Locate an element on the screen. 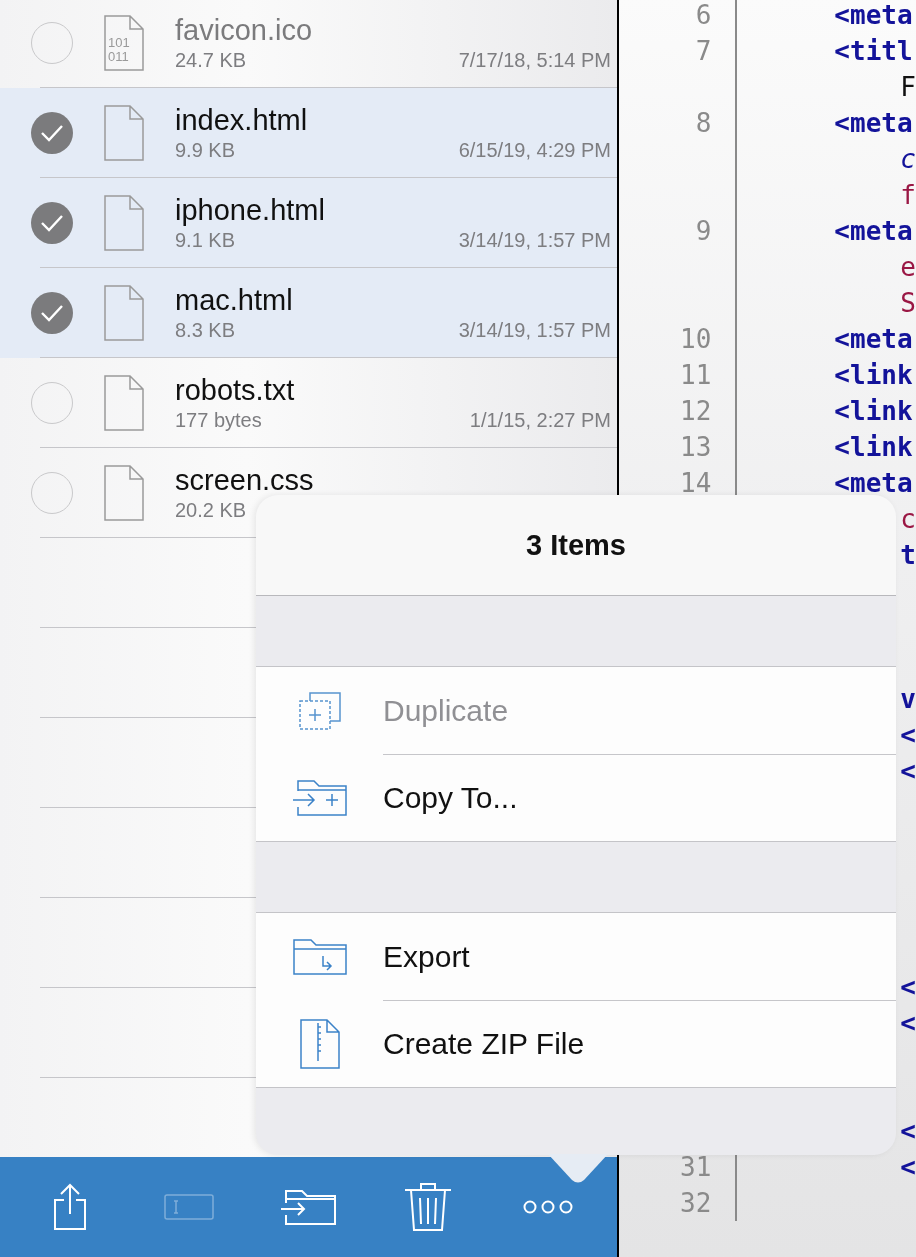 The height and width of the screenshot is (1257, 916). line-number: 11 is located at coordinates (696, 375).